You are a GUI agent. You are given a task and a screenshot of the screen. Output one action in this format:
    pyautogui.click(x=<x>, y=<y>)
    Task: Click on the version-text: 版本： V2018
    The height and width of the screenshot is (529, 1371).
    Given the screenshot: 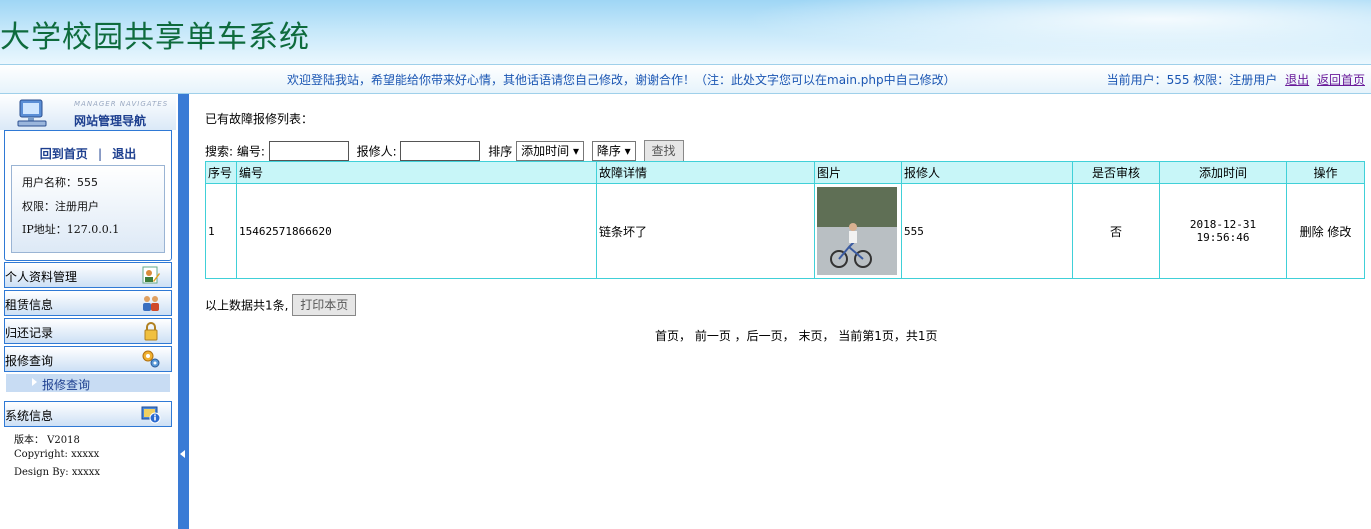 What is the action you would take?
    pyautogui.click(x=47, y=440)
    